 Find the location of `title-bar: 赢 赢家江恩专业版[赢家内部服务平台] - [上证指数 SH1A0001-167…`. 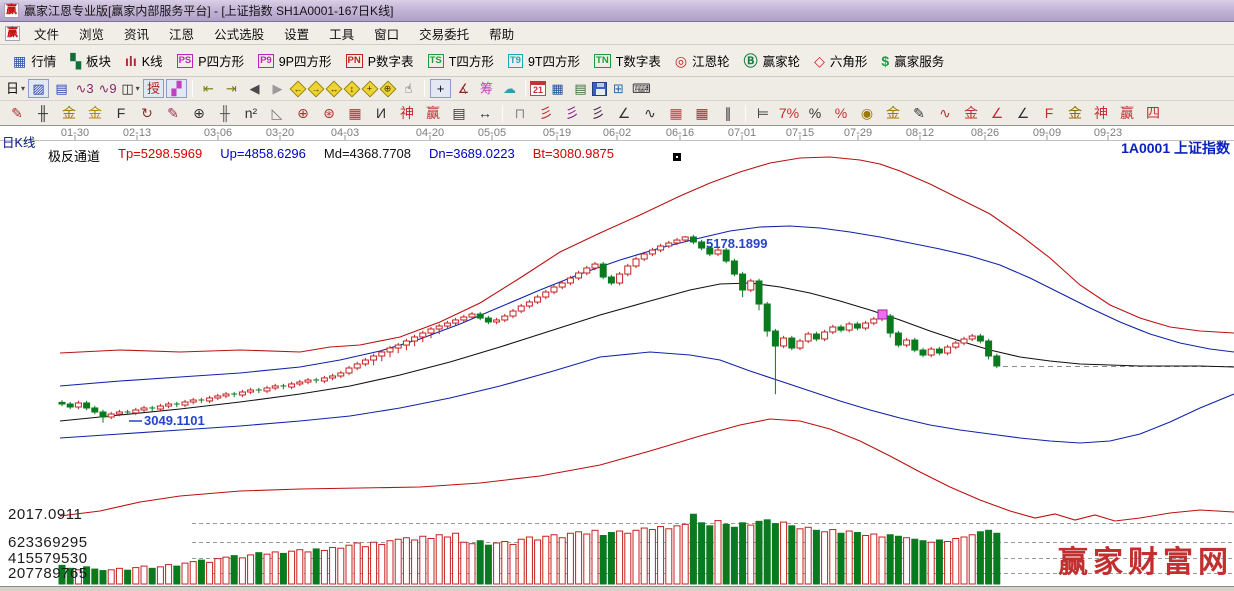

title-bar: 赢 赢家江恩专业版[赢家内部服务平台] - [上证指数 SH1A0001-167… is located at coordinates (617, 11).